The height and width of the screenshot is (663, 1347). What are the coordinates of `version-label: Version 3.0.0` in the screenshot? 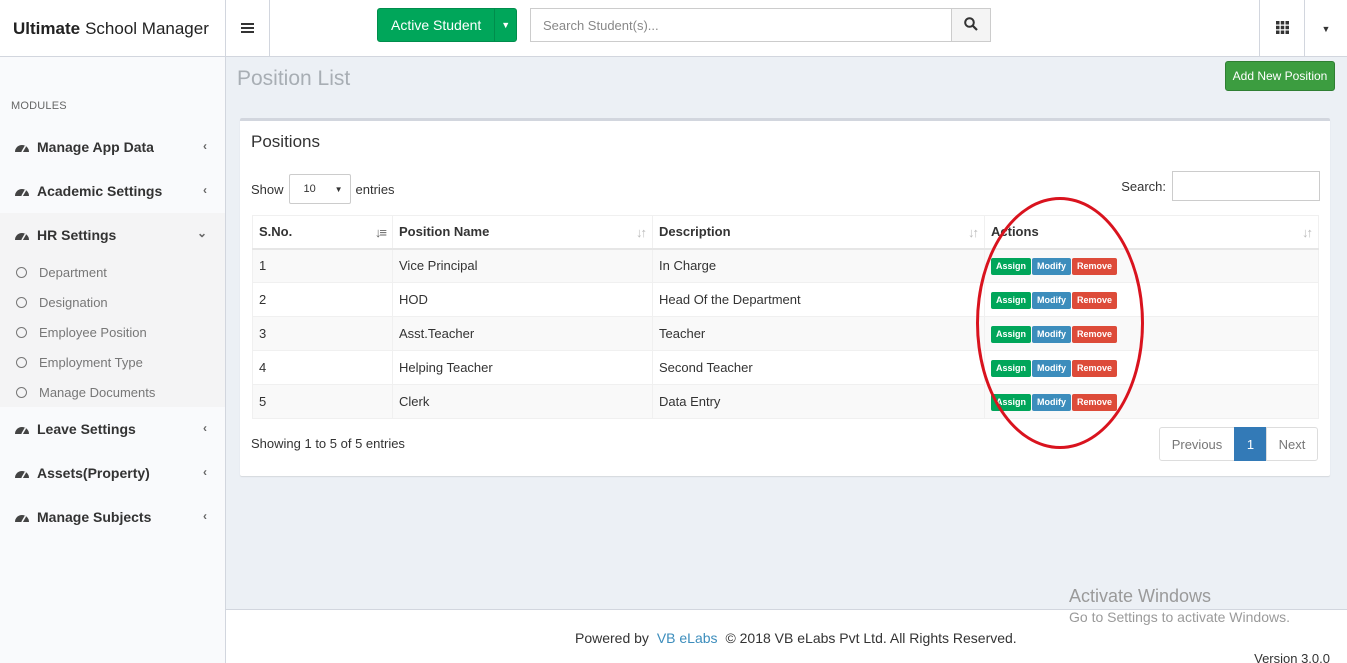 It's located at (1292, 657).